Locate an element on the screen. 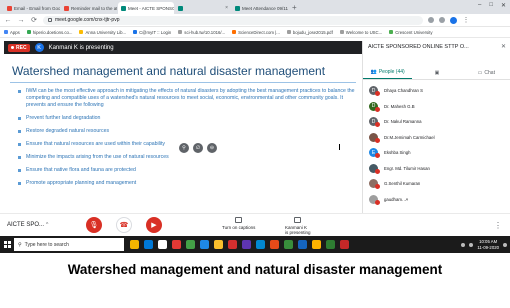  slide-bullet: Prevent further land degradation is located at coordinates (187, 118).